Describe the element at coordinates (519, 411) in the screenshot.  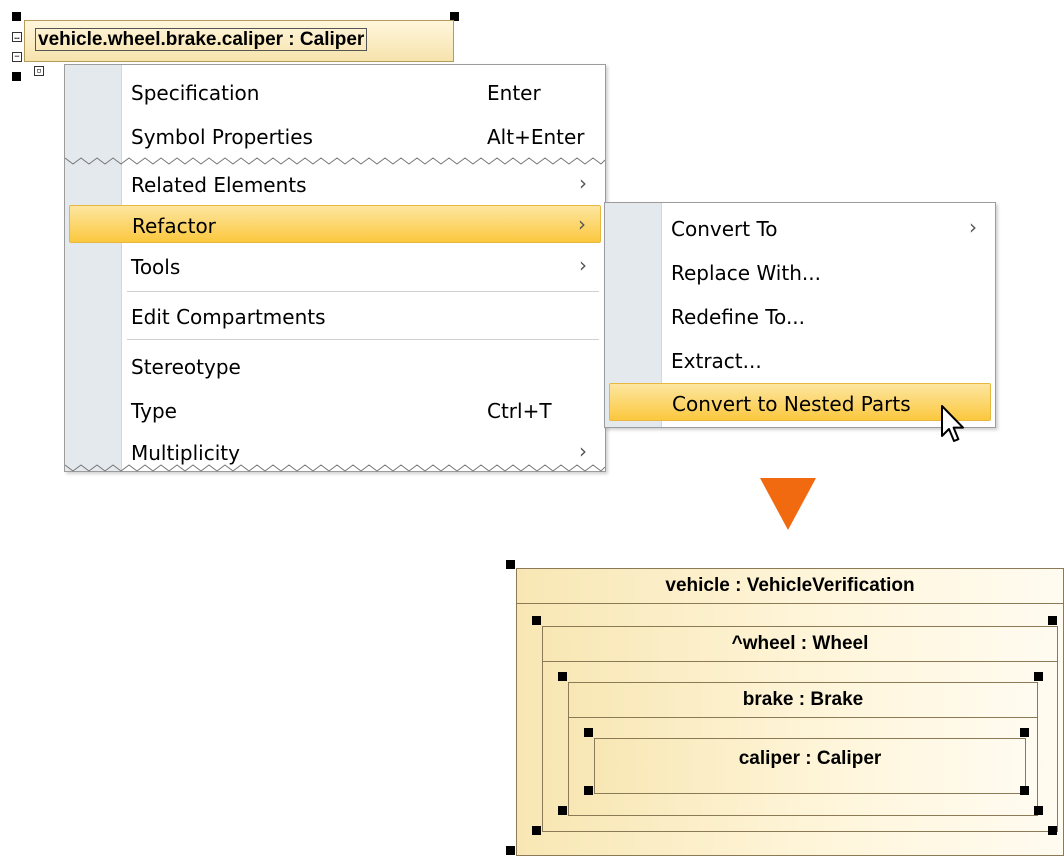
I see `menu-item-shortcut: Ctrl+T` at that location.